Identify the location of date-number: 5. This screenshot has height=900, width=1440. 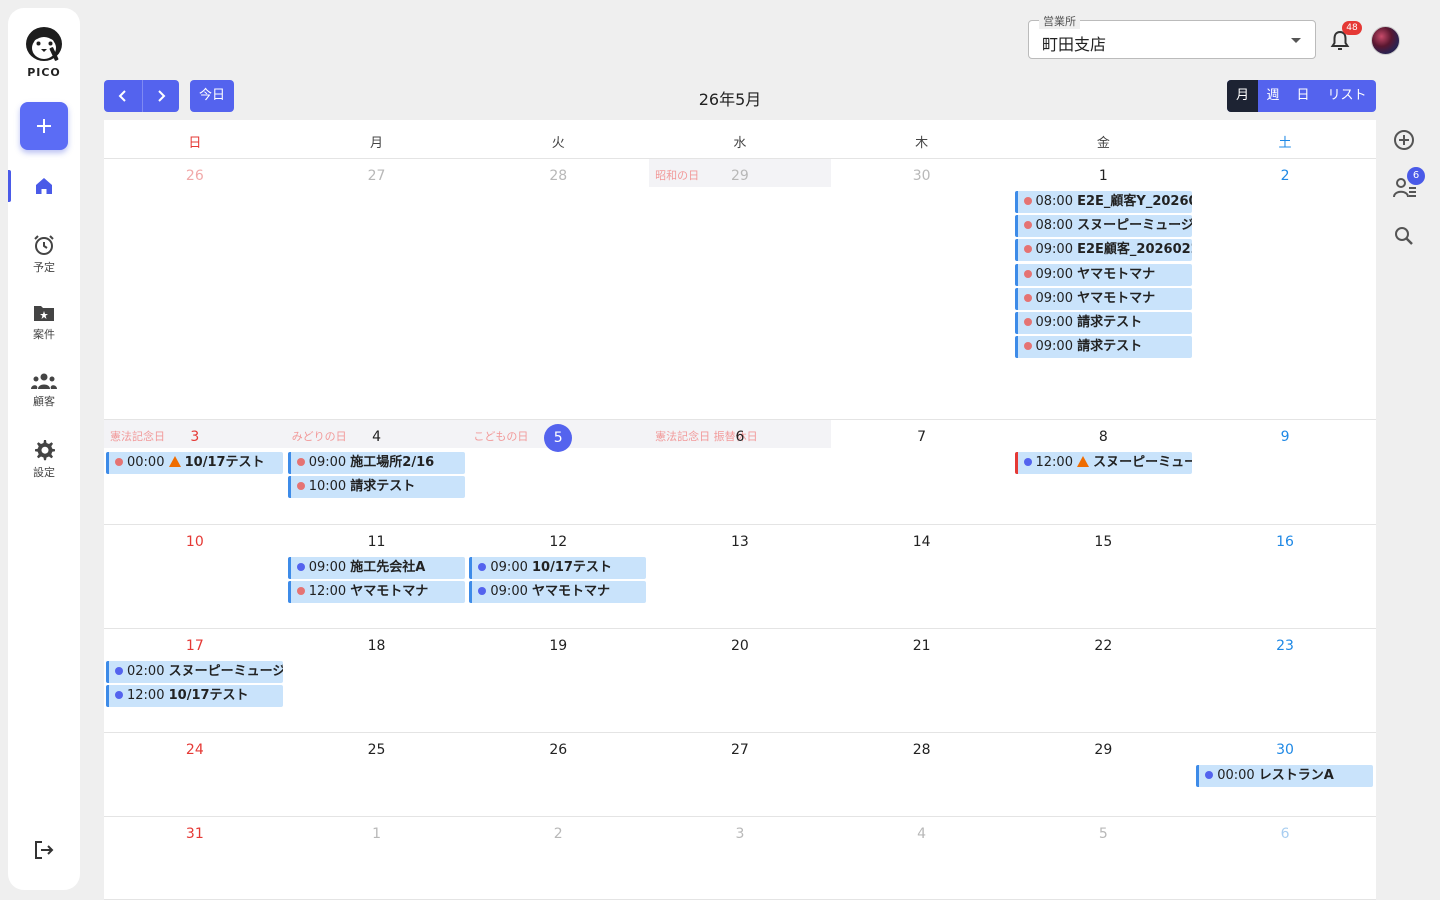
(558, 438).